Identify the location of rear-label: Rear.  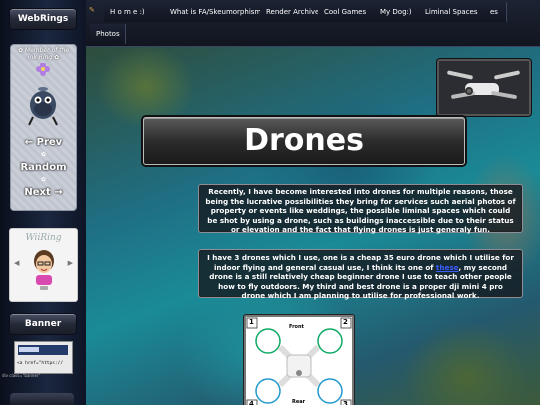
(299, 402).